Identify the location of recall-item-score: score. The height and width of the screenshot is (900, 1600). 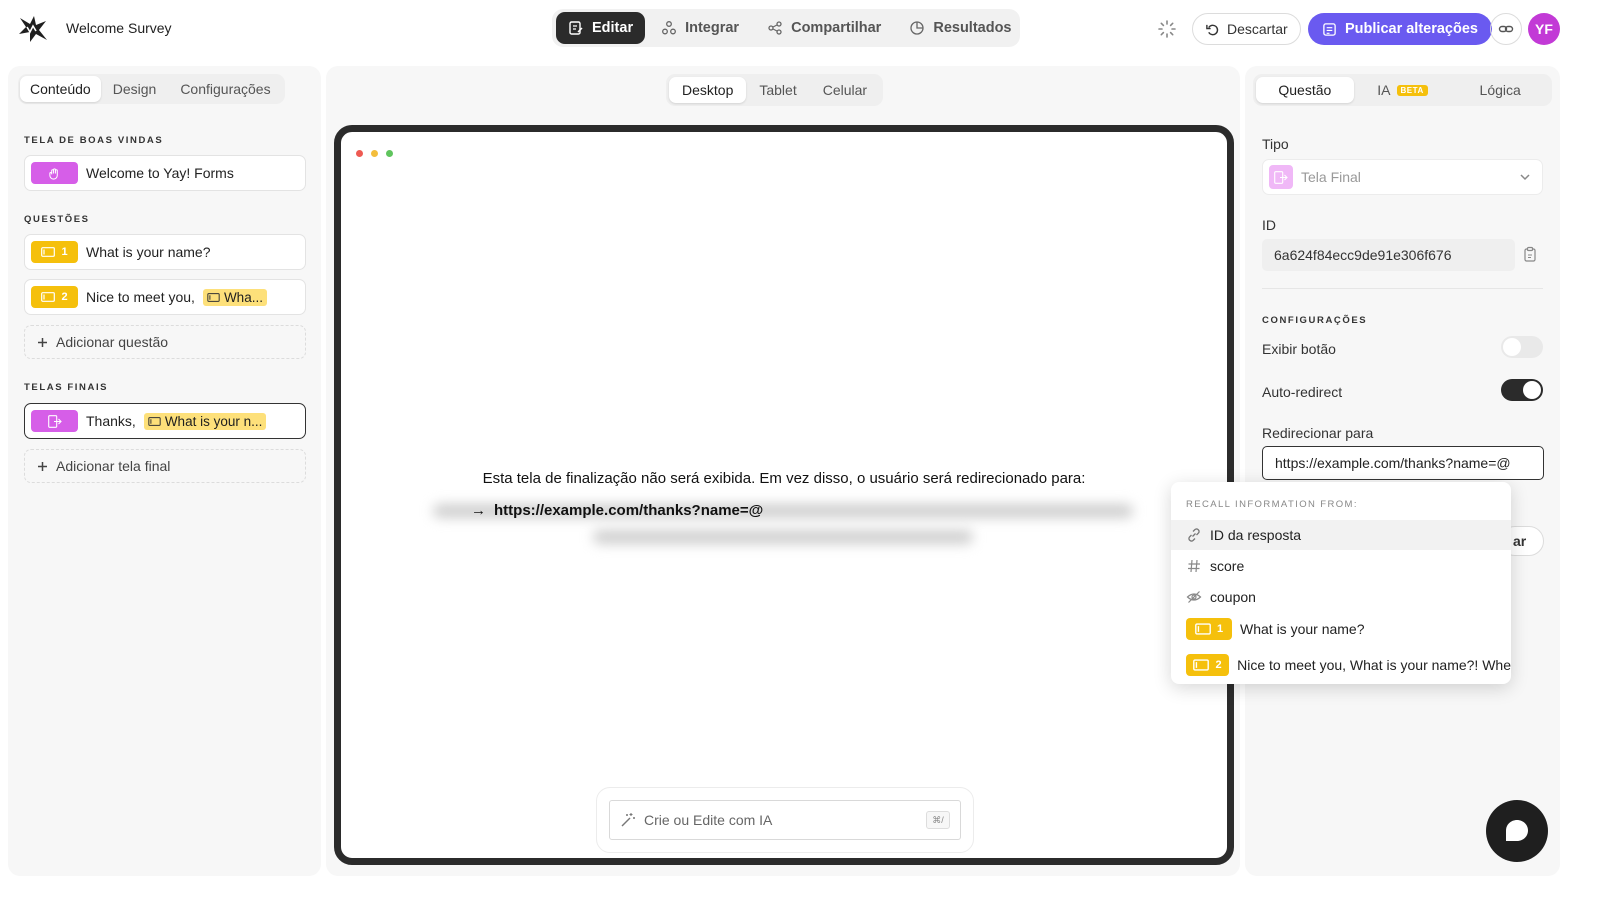
(1341, 566).